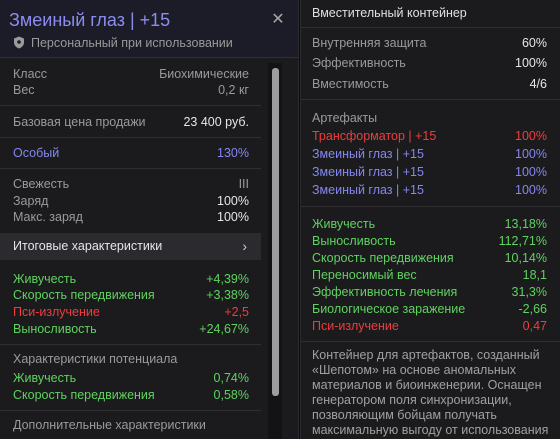 The height and width of the screenshot is (439, 560). I want to click on potential-value: 0,58%, so click(231, 395).